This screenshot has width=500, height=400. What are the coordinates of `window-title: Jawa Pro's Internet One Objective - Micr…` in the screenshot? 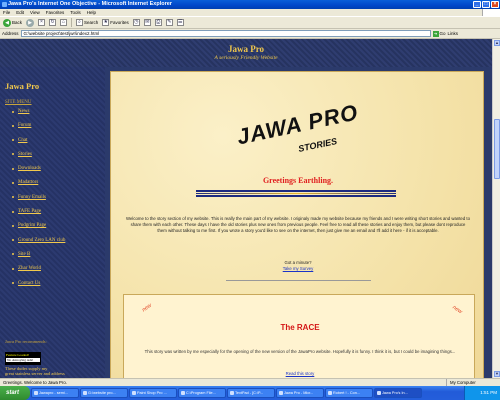 It's located at (90, 4).